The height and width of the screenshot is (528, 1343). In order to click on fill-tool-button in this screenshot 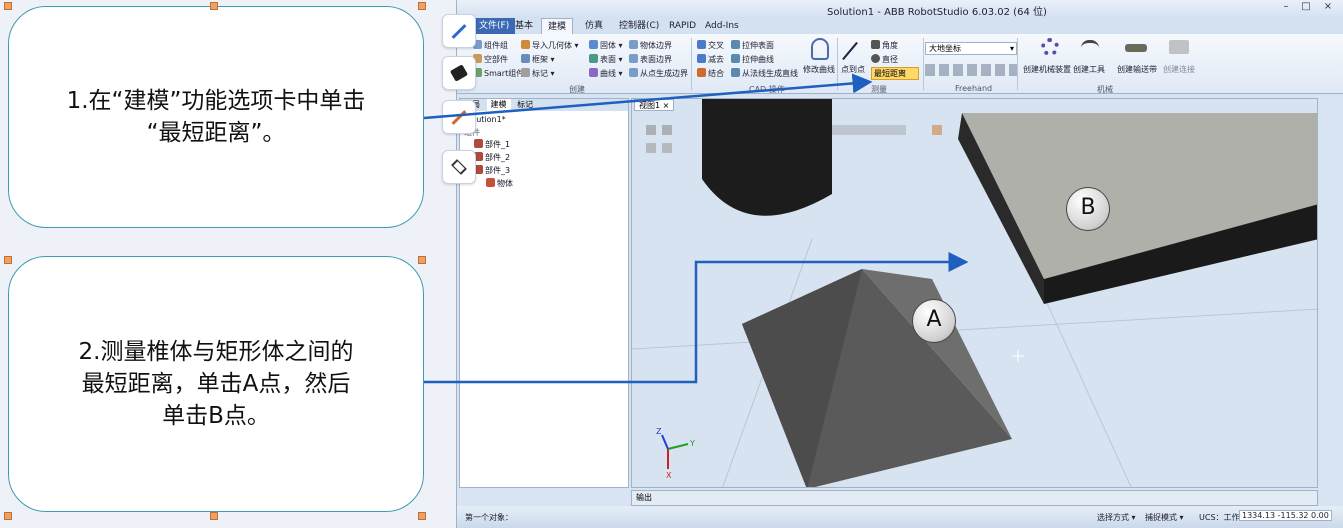, I will do `click(459, 73)`.